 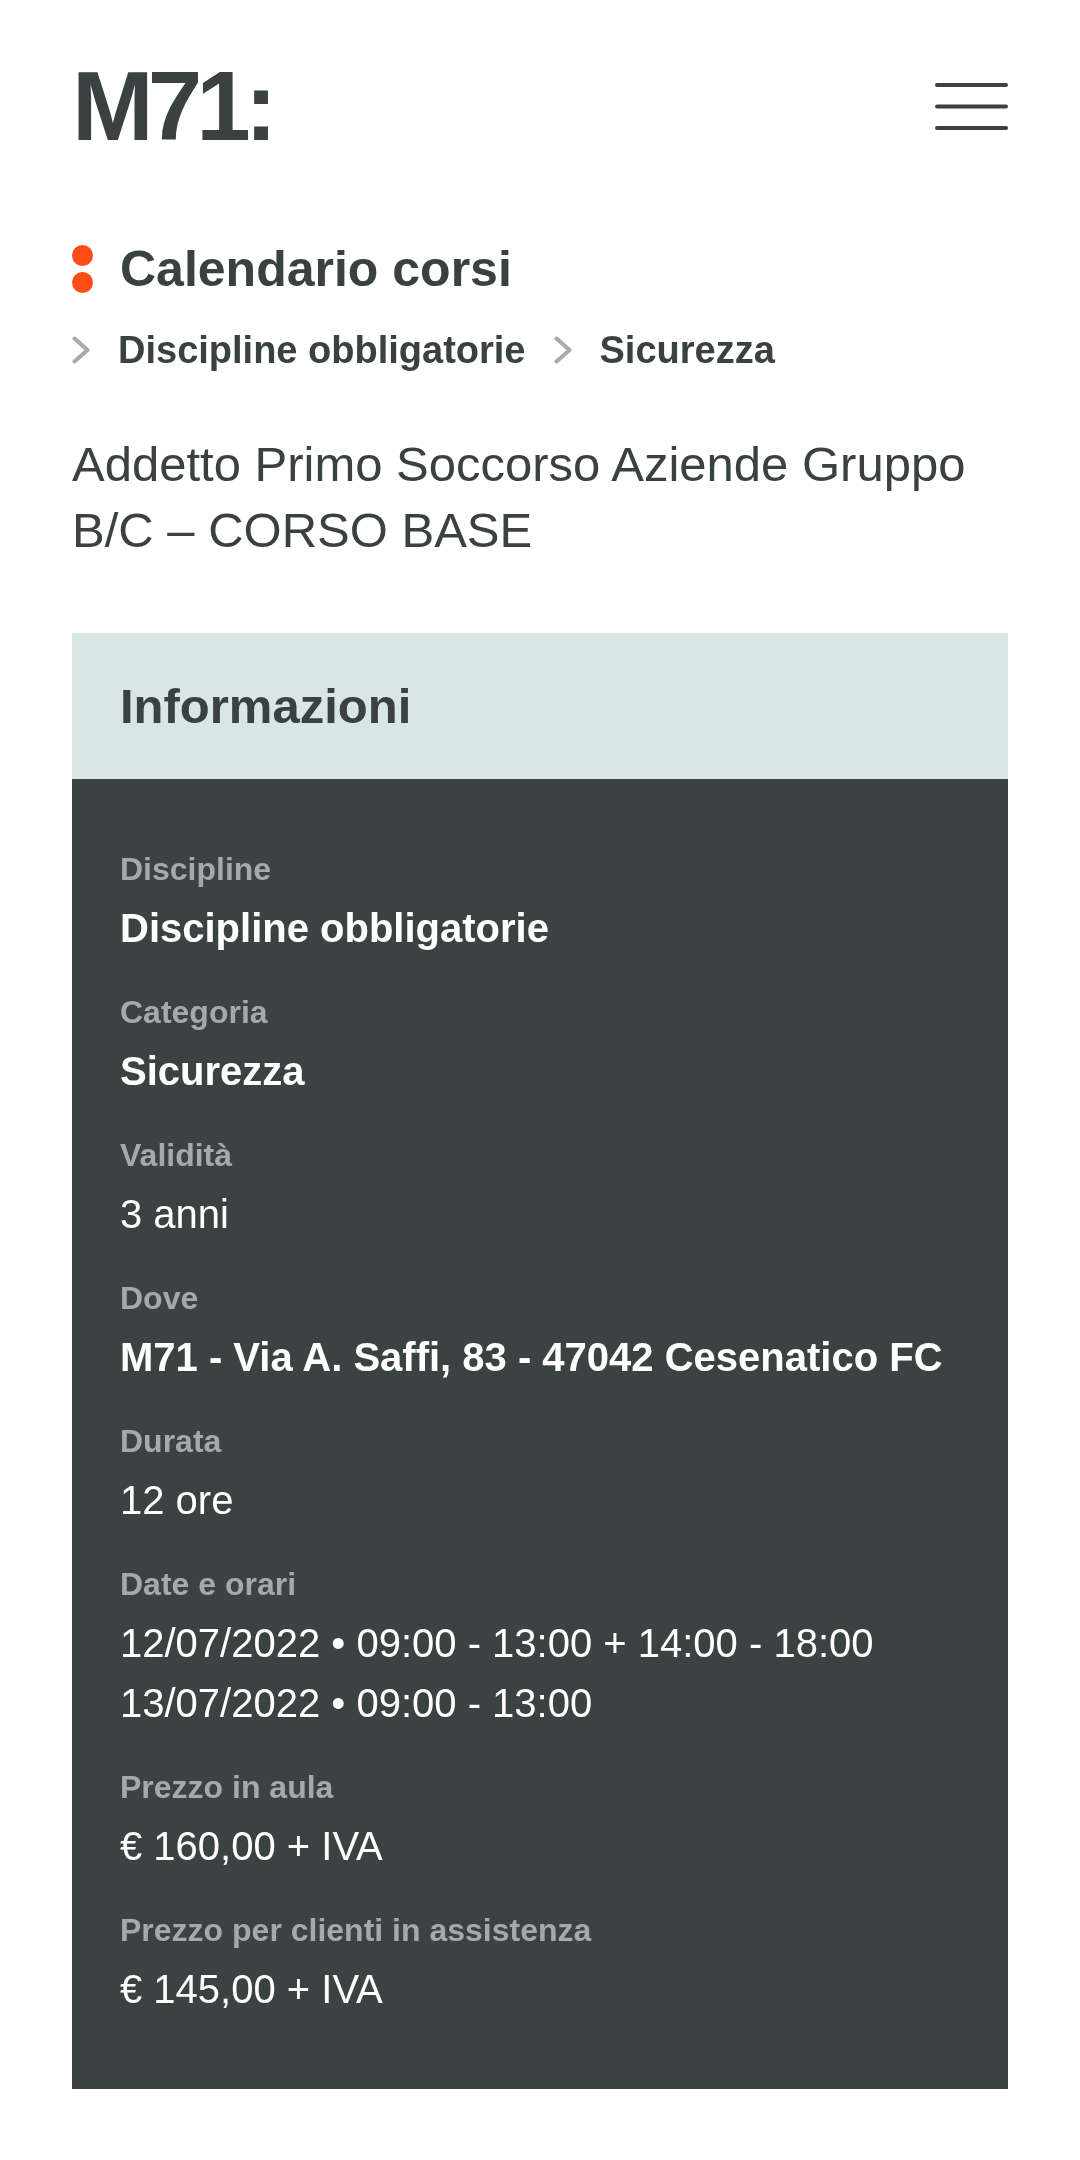 I want to click on menu-icon, so click(x=971, y=106).